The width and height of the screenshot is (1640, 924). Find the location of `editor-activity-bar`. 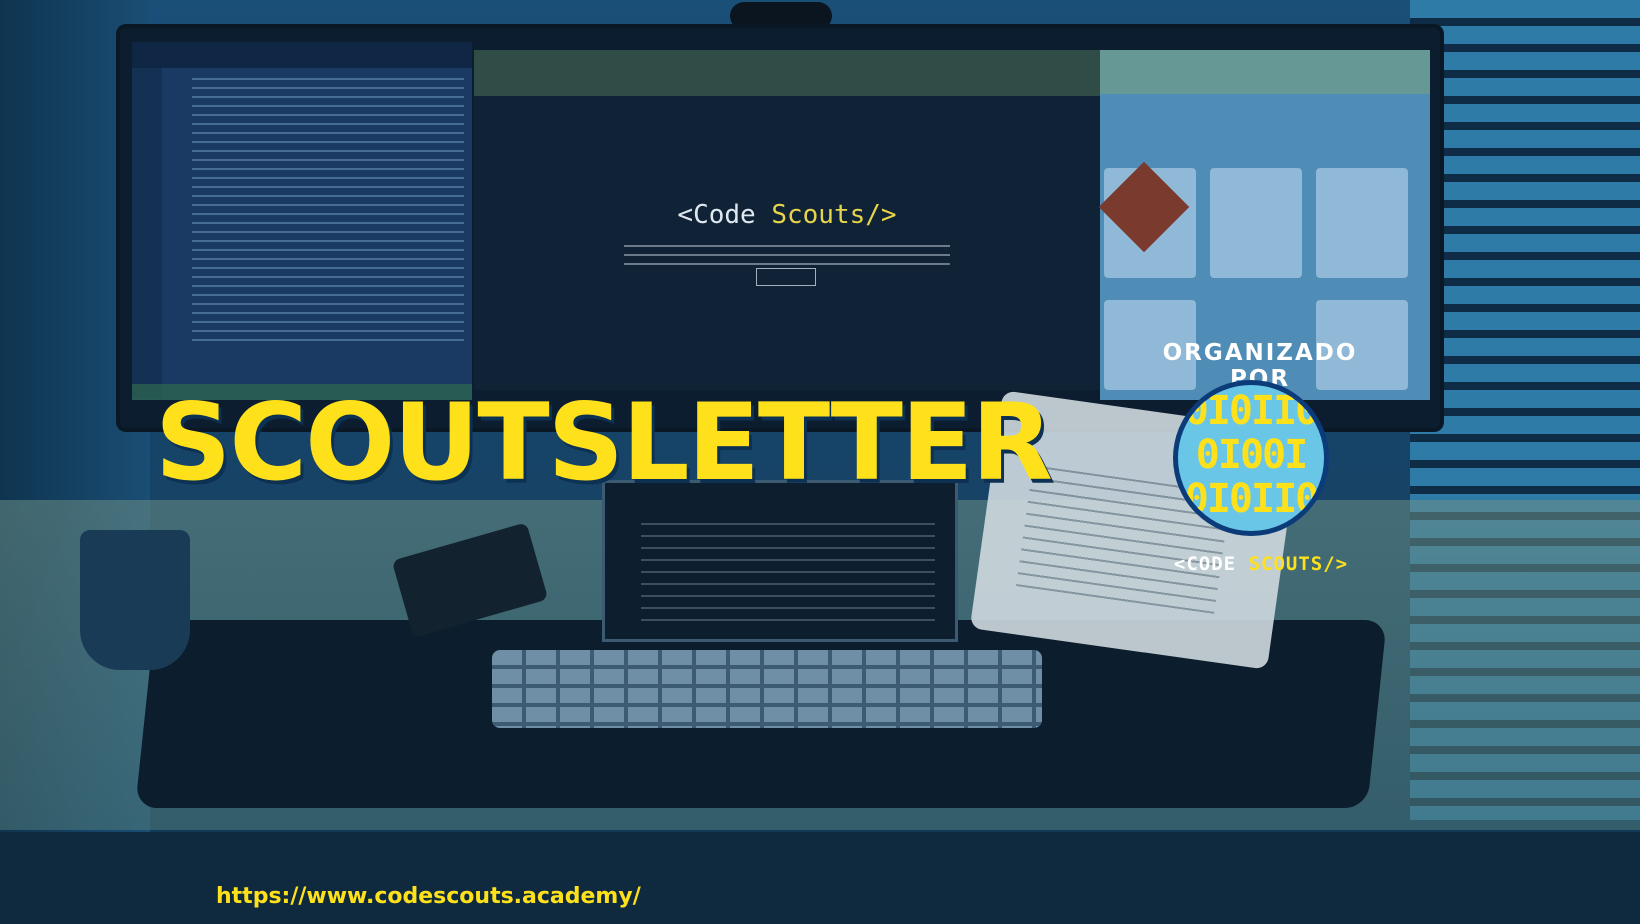

editor-activity-bar is located at coordinates (147, 233).